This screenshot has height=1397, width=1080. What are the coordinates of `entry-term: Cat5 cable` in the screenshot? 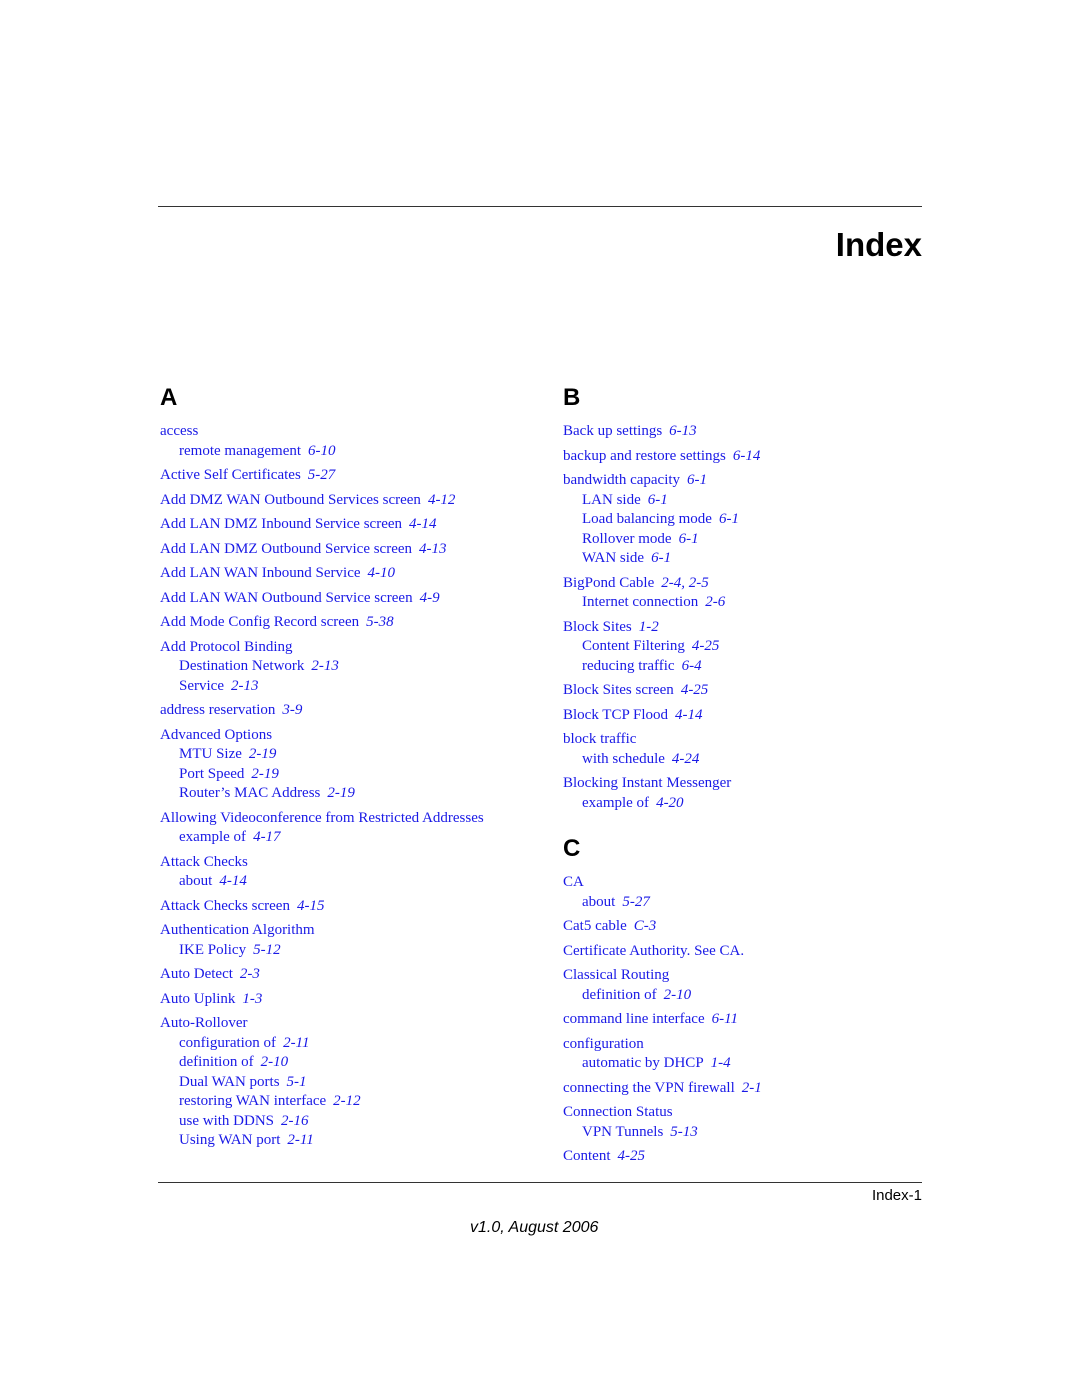 It's located at (595, 926).